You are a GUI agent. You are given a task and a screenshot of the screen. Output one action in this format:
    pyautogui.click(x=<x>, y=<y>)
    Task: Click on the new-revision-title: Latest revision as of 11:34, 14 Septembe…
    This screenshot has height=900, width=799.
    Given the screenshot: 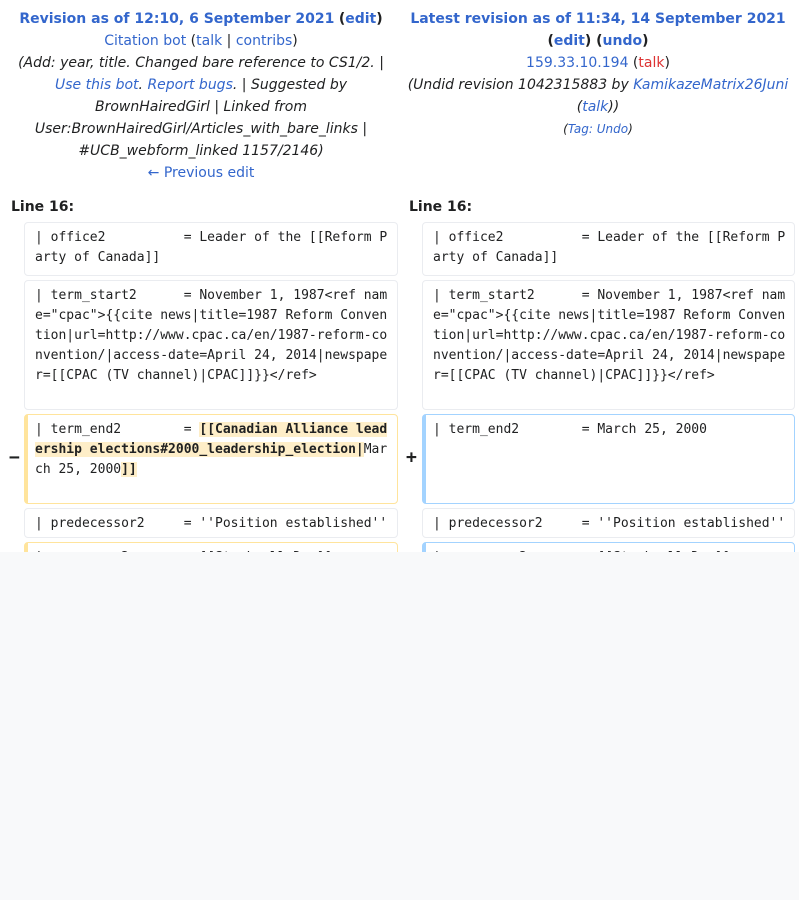 What is the action you would take?
    pyautogui.click(x=598, y=19)
    